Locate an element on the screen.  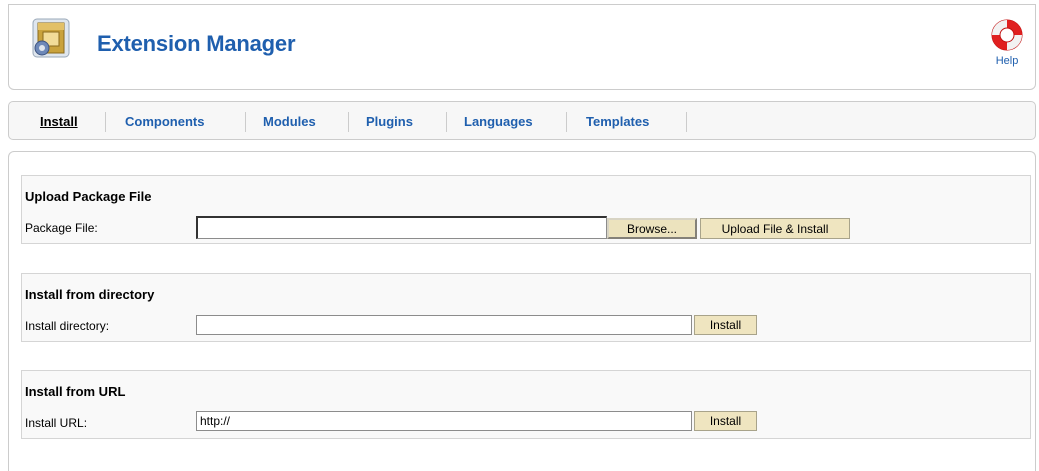
section-title: Install from directory is located at coordinates (90, 294).